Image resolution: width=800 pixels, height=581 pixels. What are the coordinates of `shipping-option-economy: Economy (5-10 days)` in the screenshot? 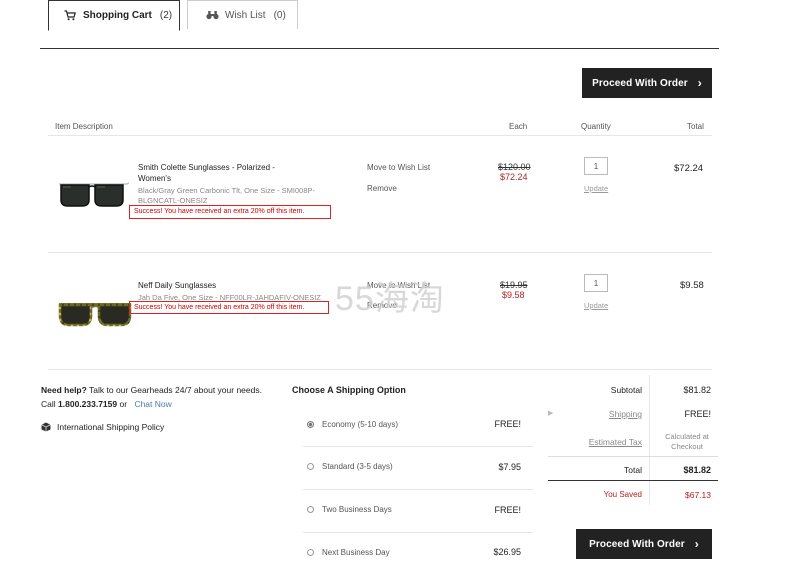 It's located at (352, 424).